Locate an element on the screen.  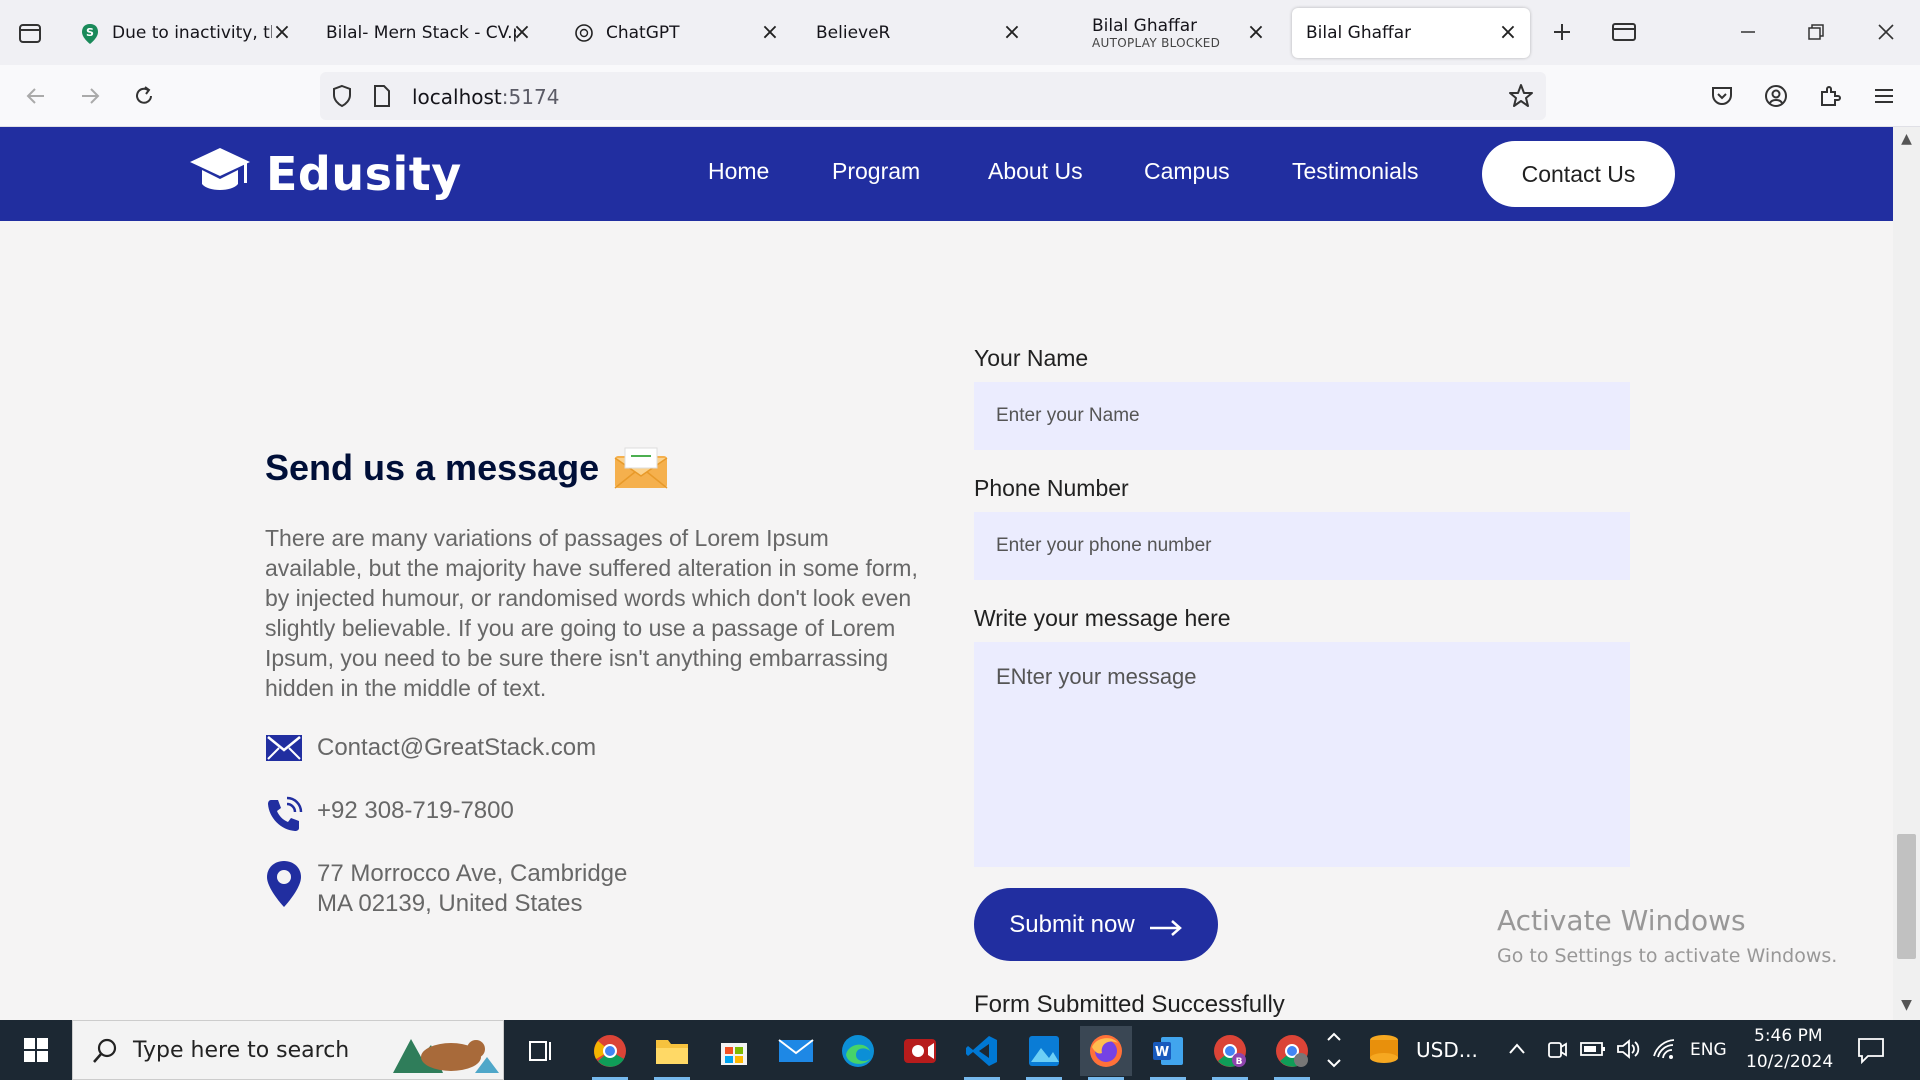
mail-app-icon is located at coordinates (796, 1051).